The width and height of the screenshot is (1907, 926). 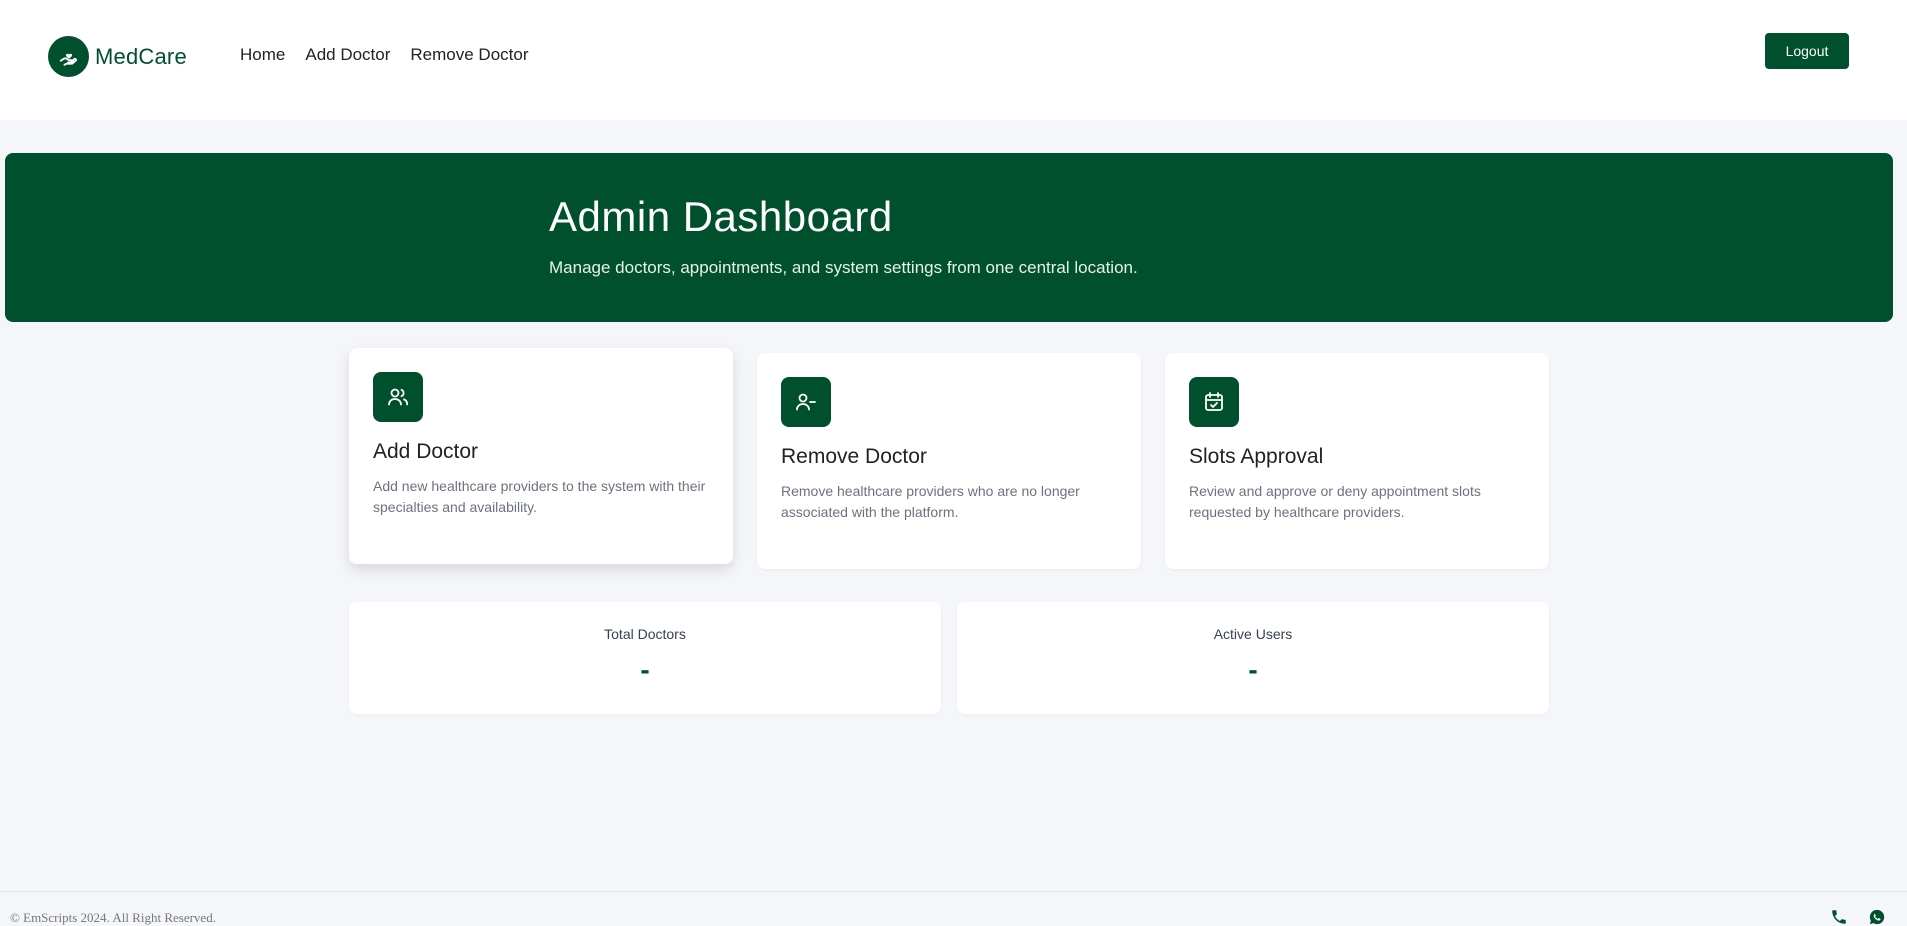 I want to click on users-icon, so click(x=398, y=397).